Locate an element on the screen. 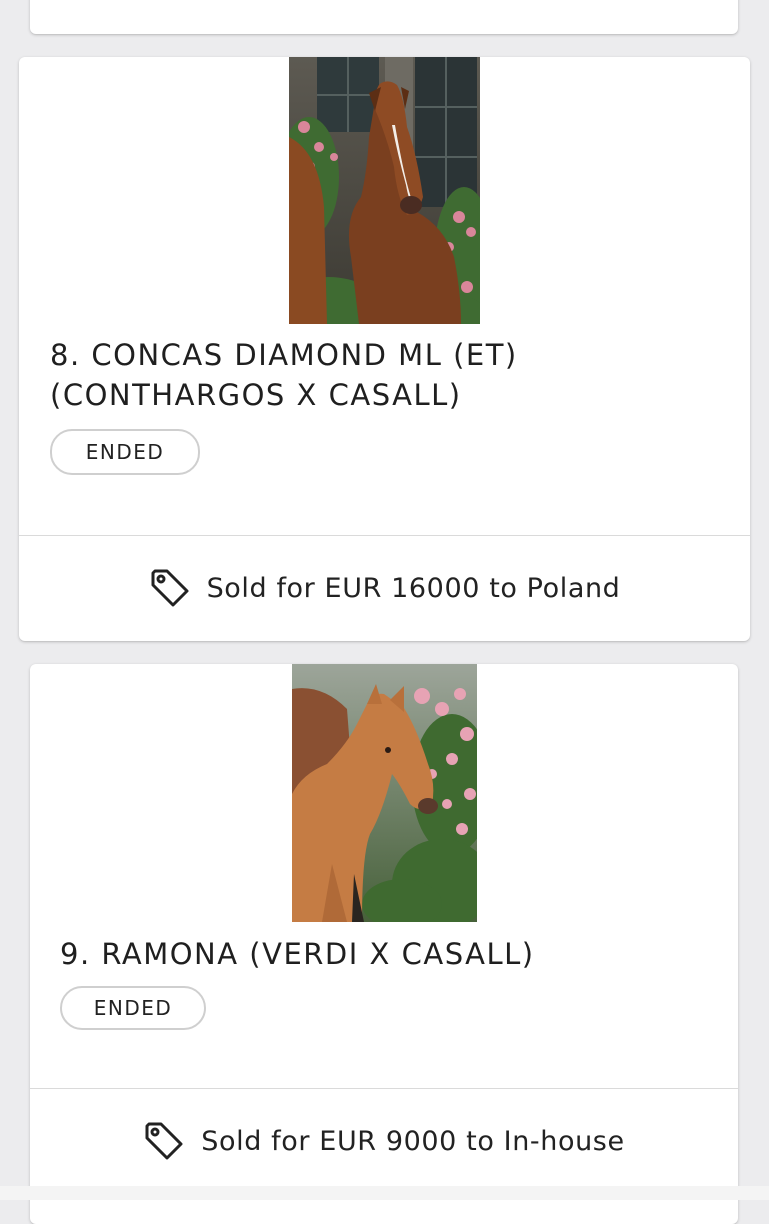  sale-result: Sold for EUR 9000 to In-house is located at coordinates (384, 1141).